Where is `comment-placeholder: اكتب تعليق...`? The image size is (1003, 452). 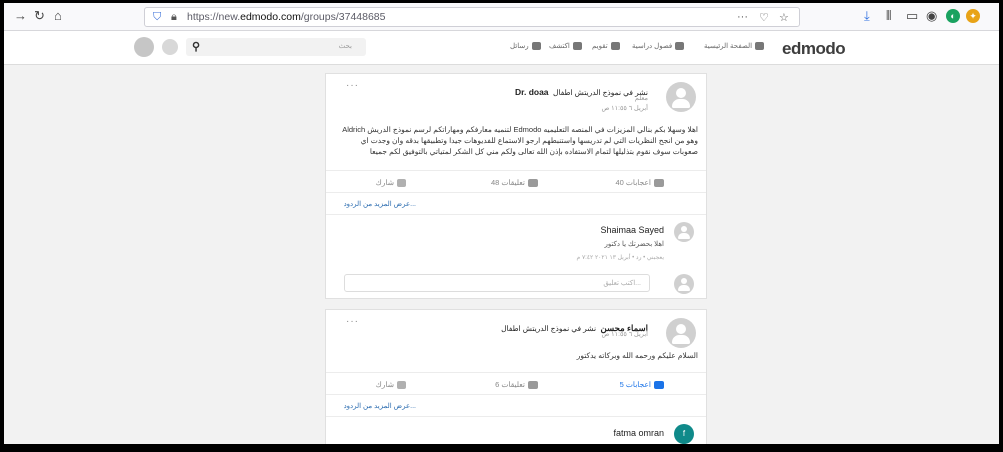
comment-placeholder: اكتب تعليق... is located at coordinates (622, 283).